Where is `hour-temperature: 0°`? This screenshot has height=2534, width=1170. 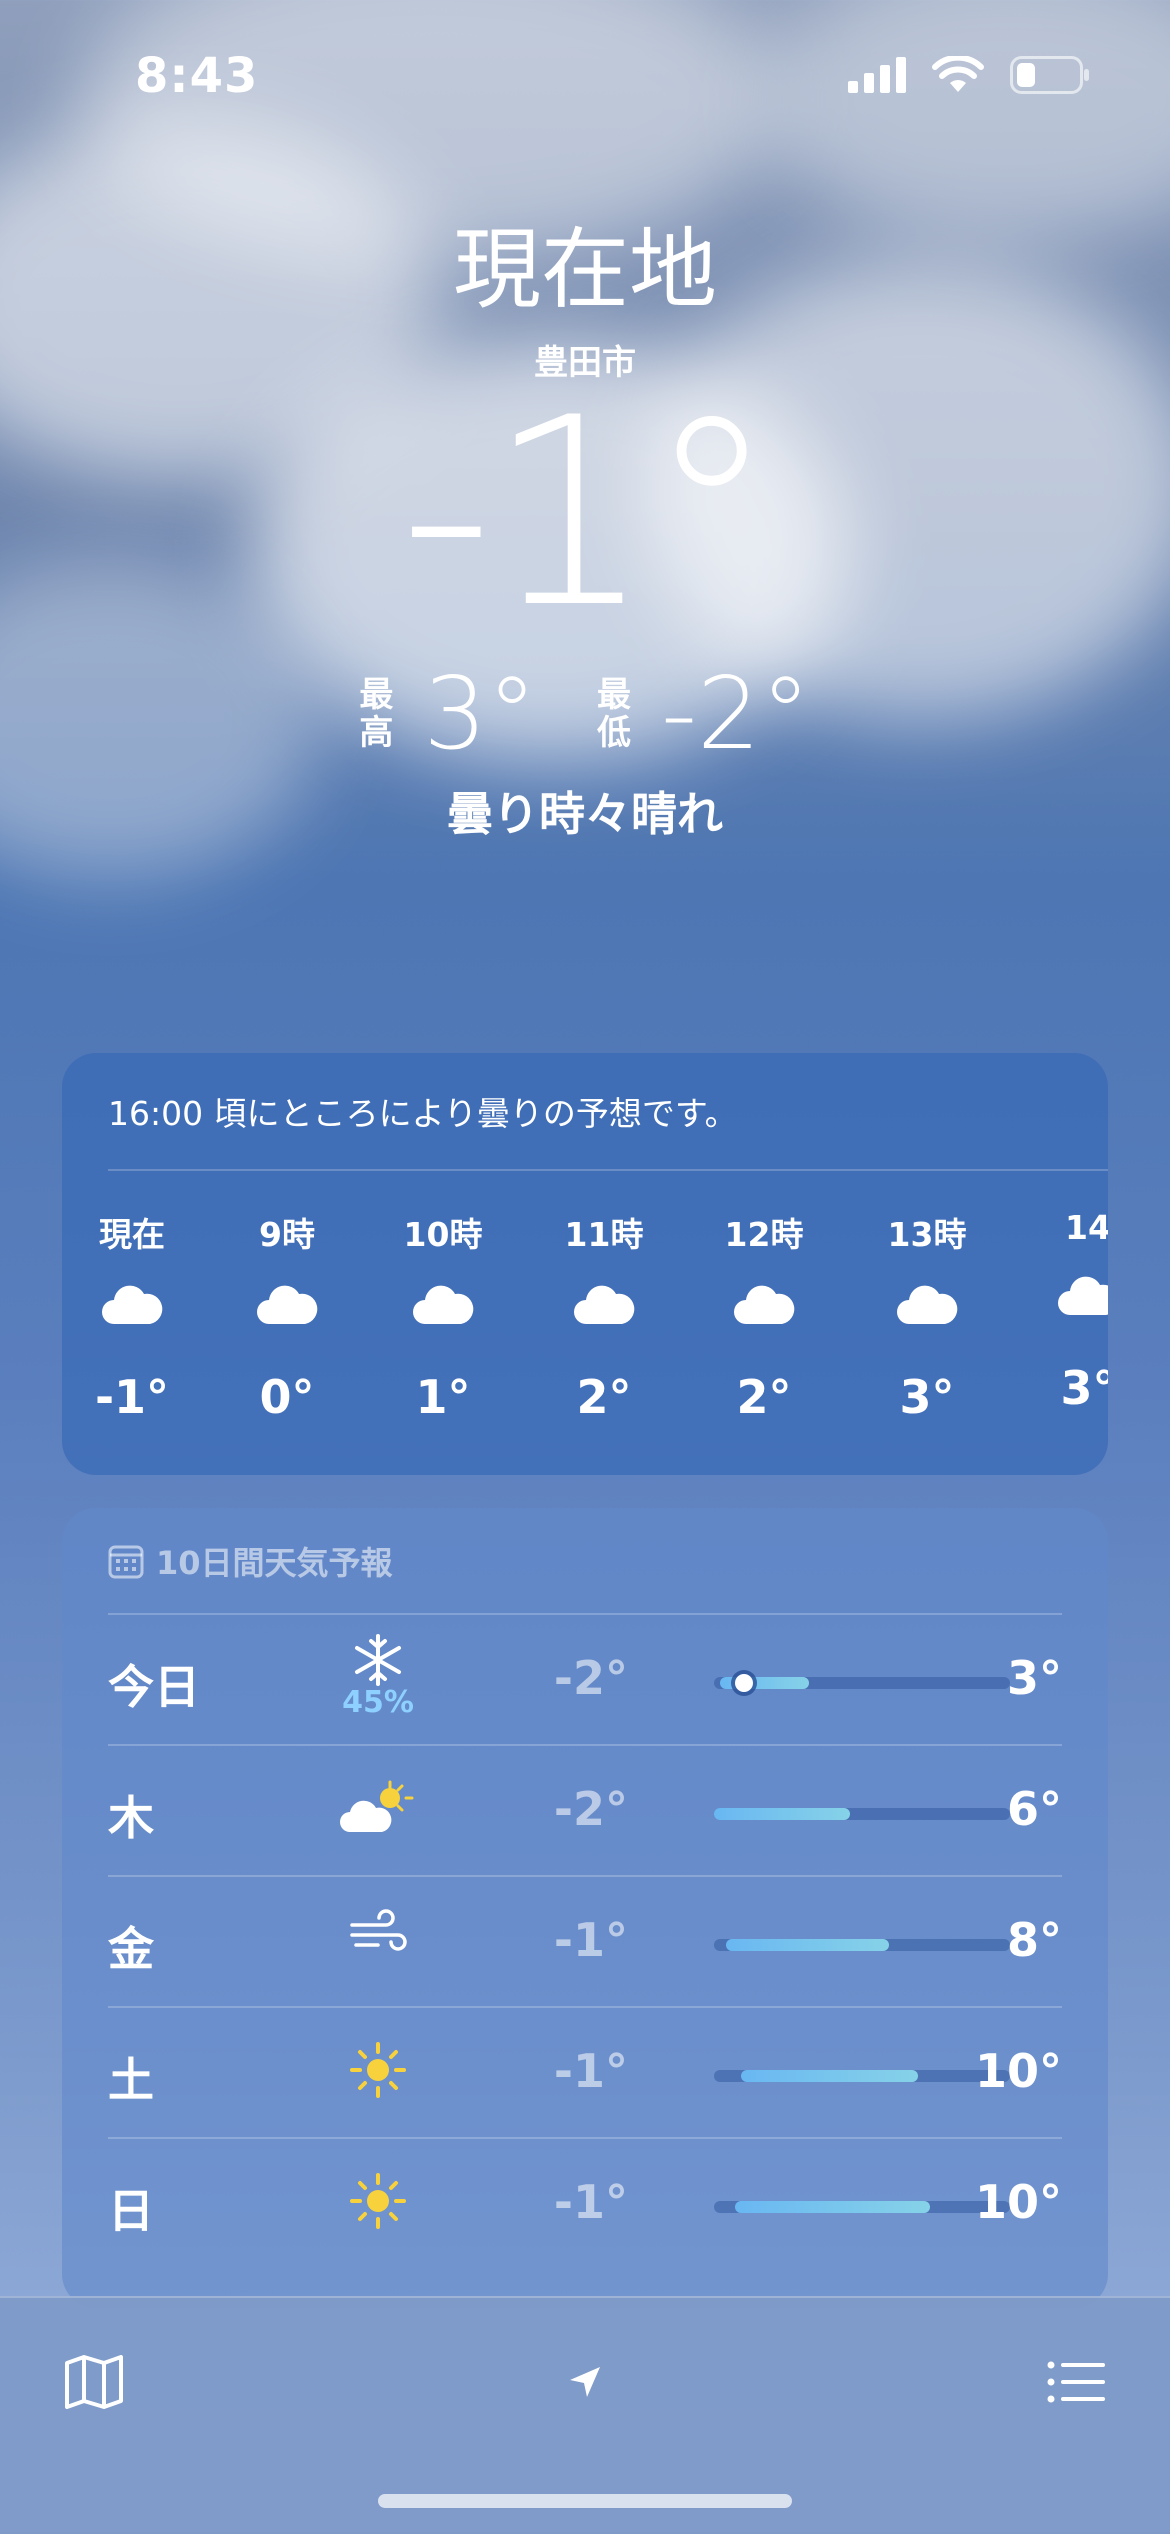 hour-temperature: 0° is located at coordinates (287, 1397).